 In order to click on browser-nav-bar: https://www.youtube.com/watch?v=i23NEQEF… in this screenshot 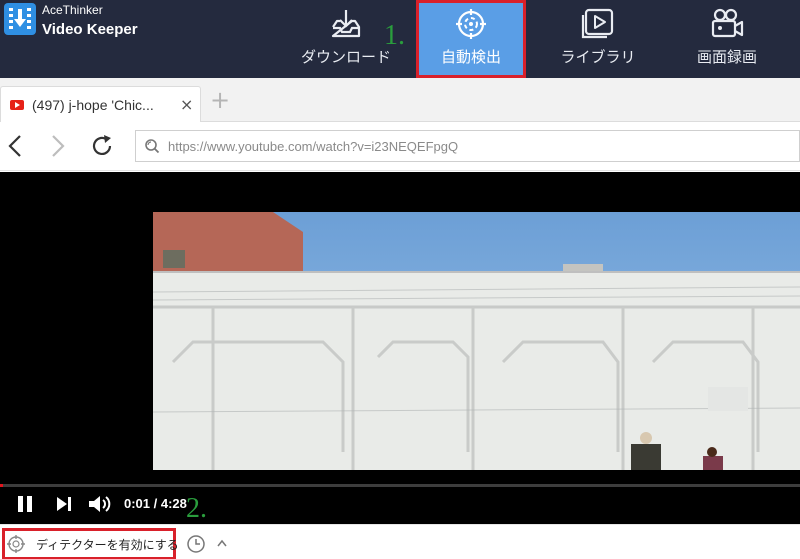, I will do `click(400, 146)`.